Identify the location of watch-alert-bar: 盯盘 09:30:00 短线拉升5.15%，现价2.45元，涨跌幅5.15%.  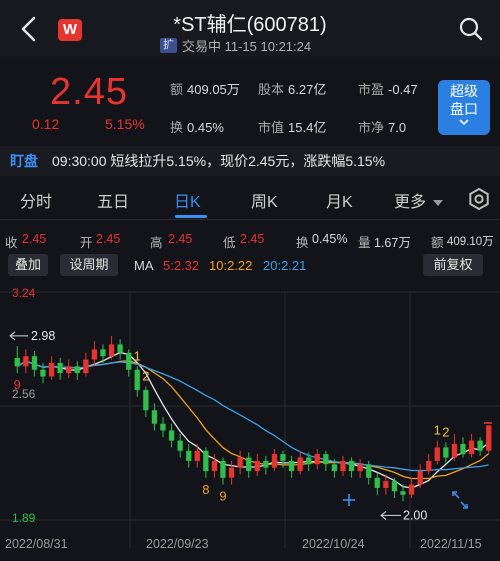
(250, 161).